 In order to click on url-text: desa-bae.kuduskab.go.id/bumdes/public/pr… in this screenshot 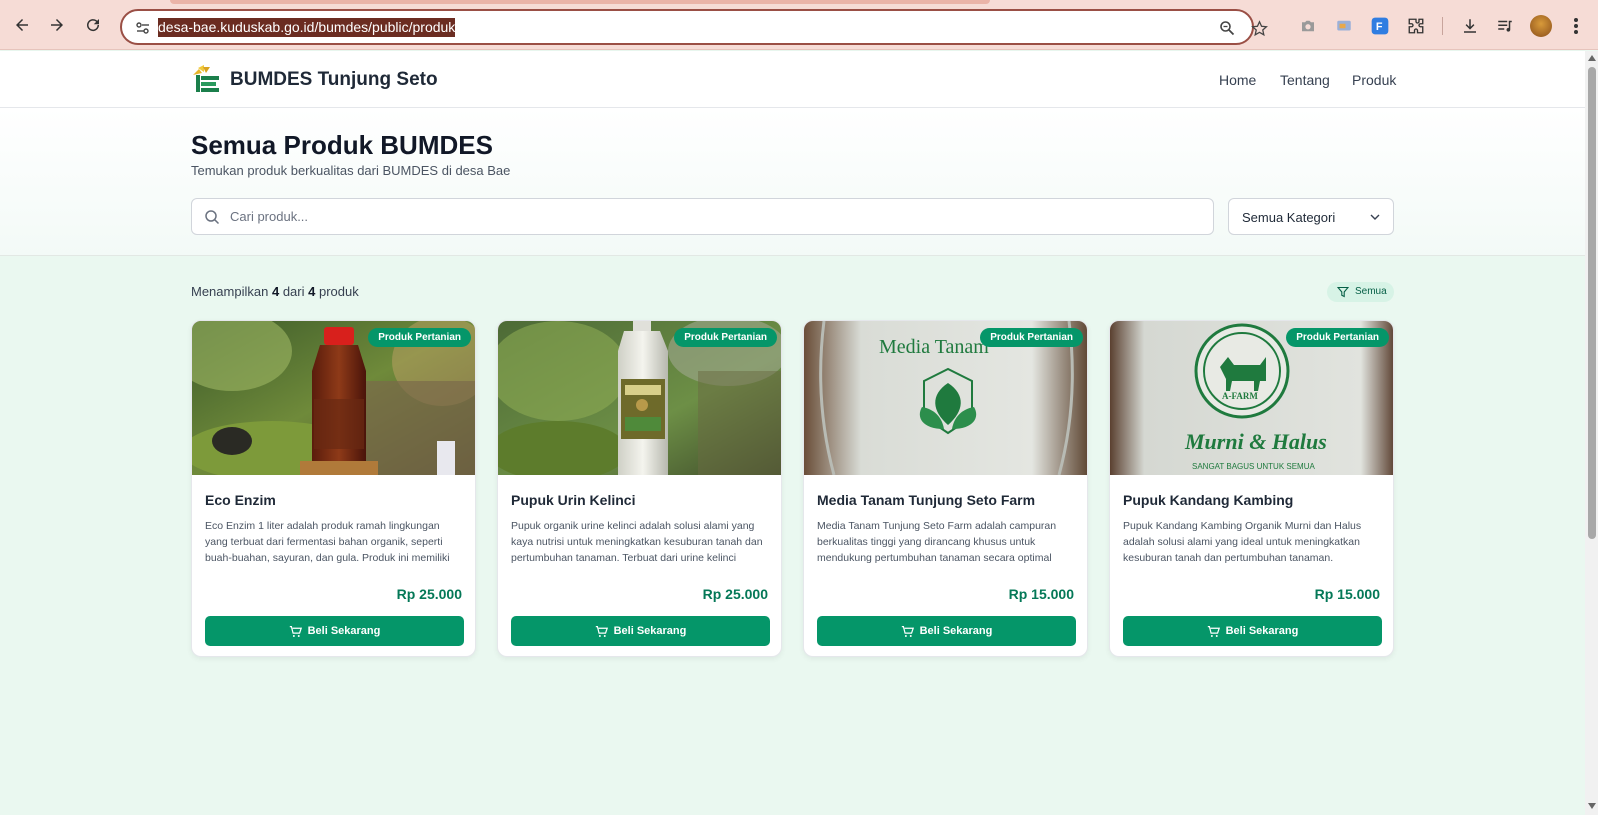, I will do `click(307, 27)`.